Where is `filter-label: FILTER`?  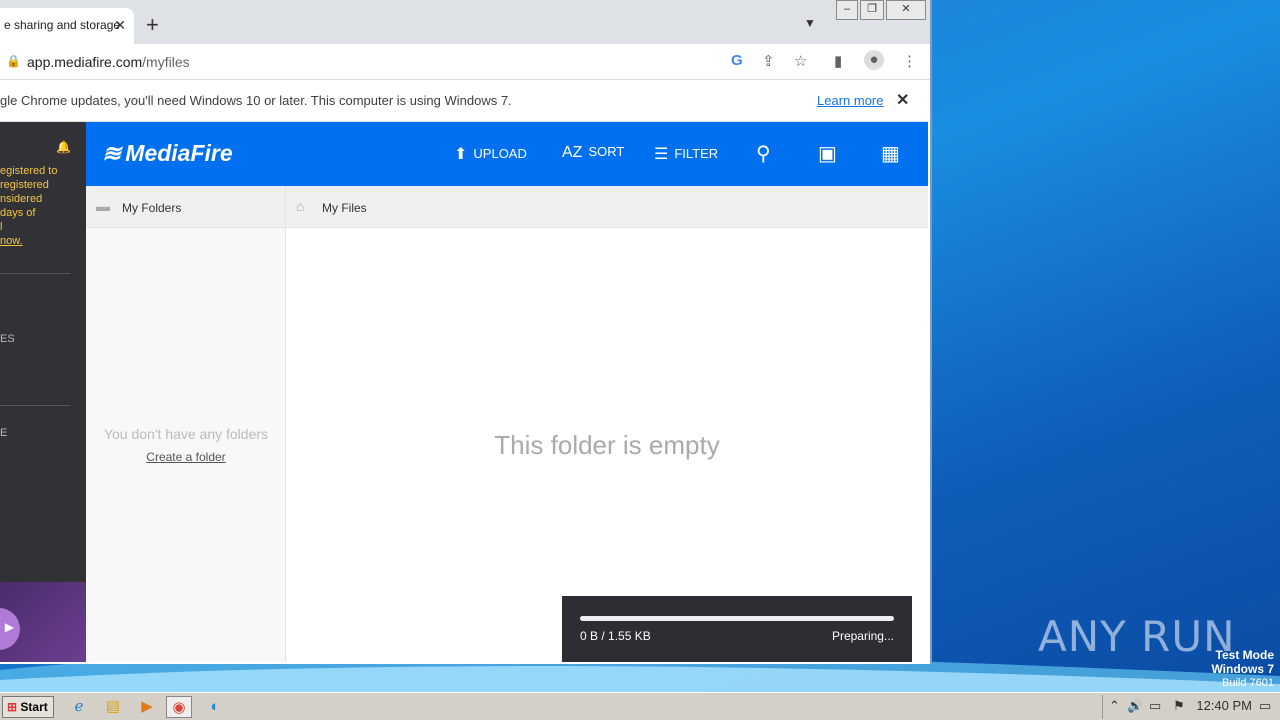
filter-label: FILTER is located at coordinates (696, 153).